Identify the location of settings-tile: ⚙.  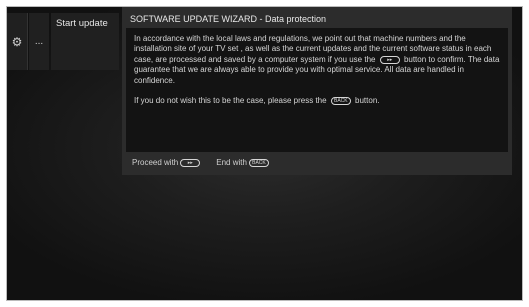
(17, 41).